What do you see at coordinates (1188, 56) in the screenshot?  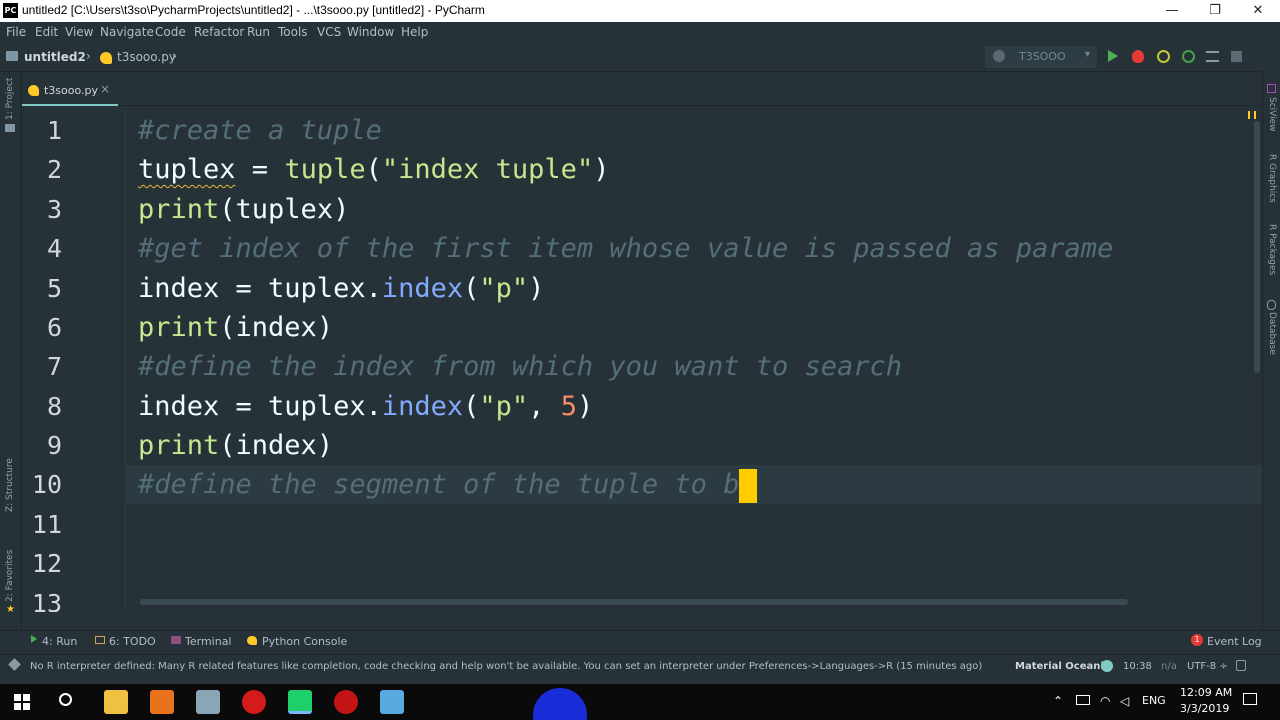 I see `profile-icon` at bounding box center [1188, 56].